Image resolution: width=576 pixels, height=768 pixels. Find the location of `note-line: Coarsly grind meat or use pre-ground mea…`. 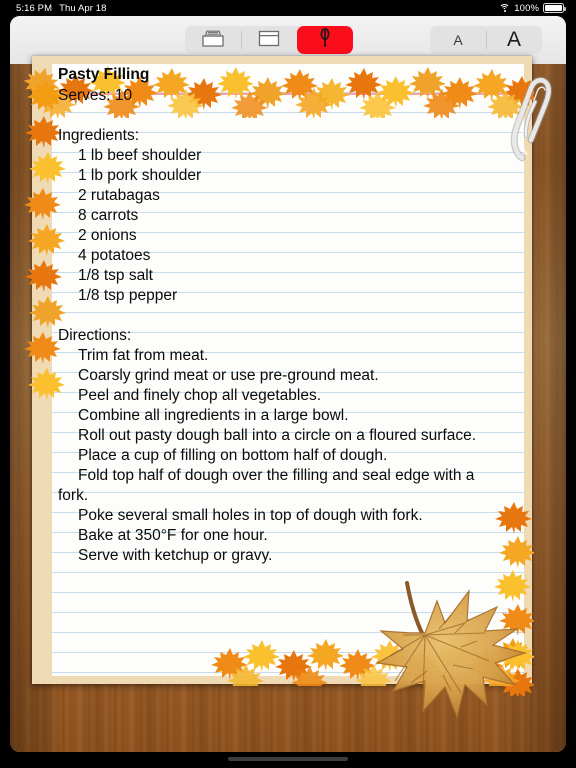

note-line: Coarsly grind meat or use pre-ground mea… is located at coordinates (228, 375).